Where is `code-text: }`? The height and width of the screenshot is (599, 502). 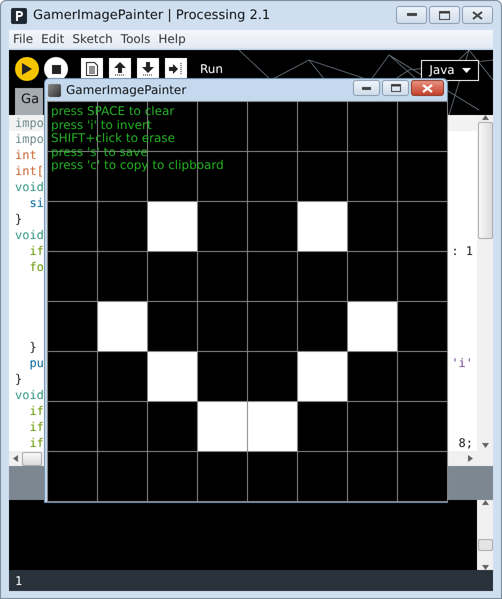
code-text: } is located at coordinates (18, 219).